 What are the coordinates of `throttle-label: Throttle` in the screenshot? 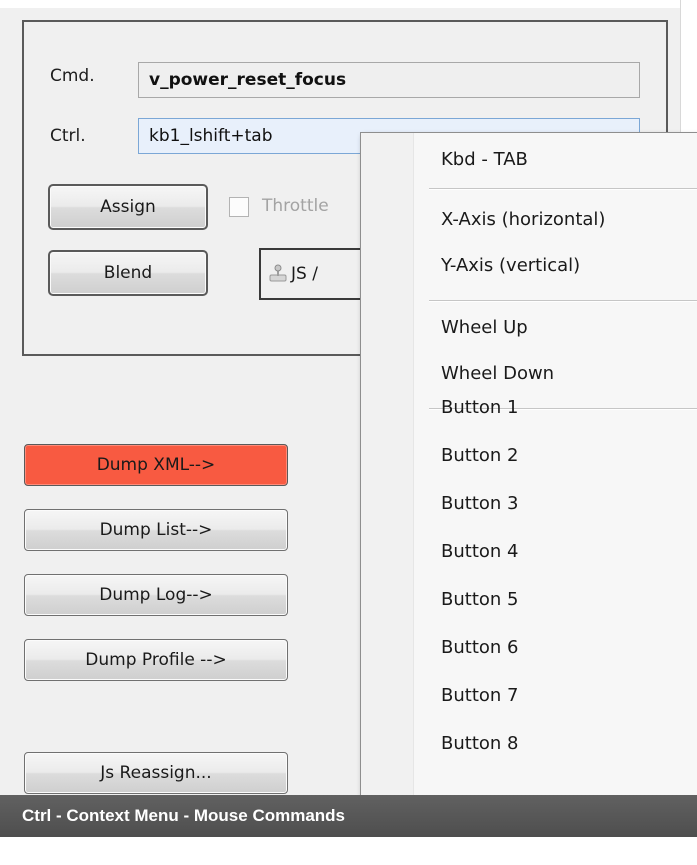 It's located at (295, 206).